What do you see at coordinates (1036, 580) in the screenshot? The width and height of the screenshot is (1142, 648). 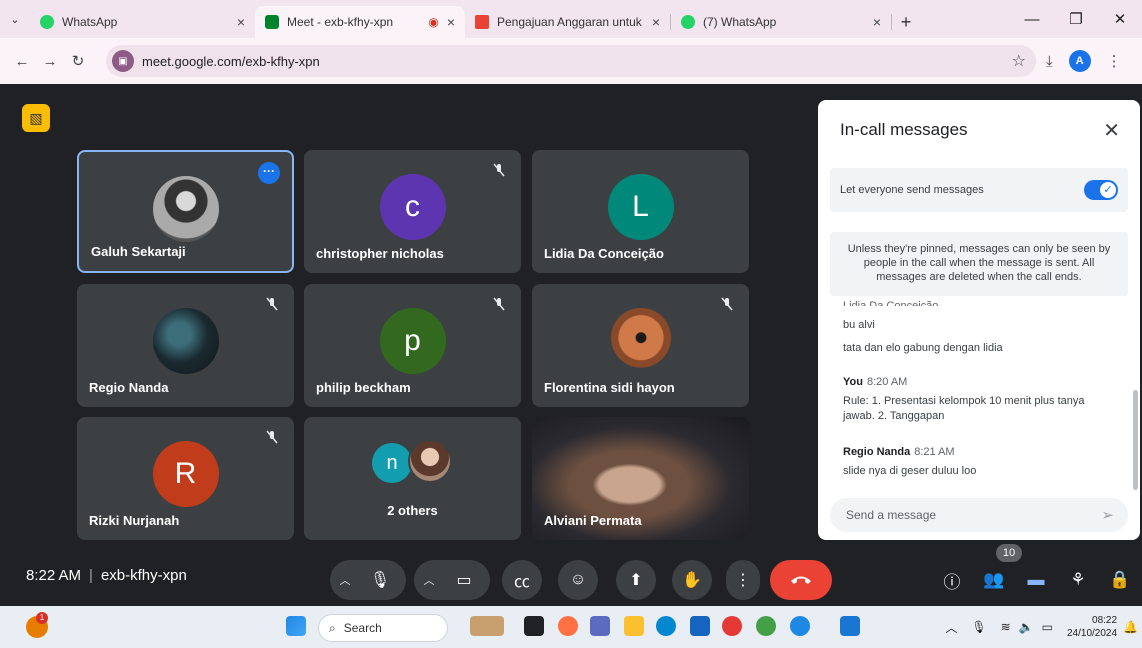 I see `chat-icon: ▬` at bounding box center [1036, 580].